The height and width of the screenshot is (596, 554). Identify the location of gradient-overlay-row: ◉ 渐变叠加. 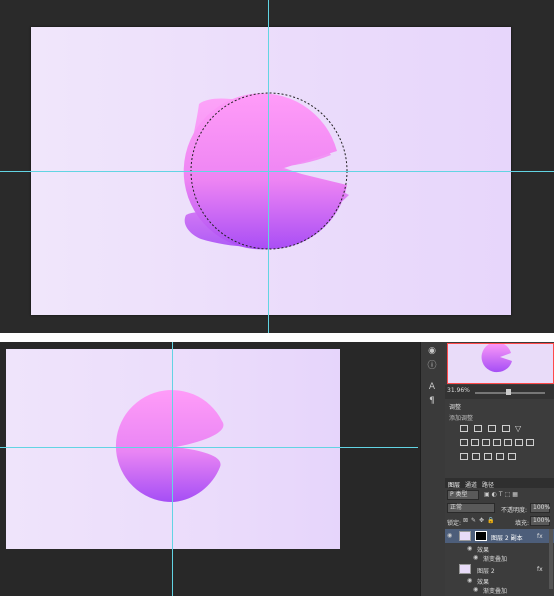
(499, 558).